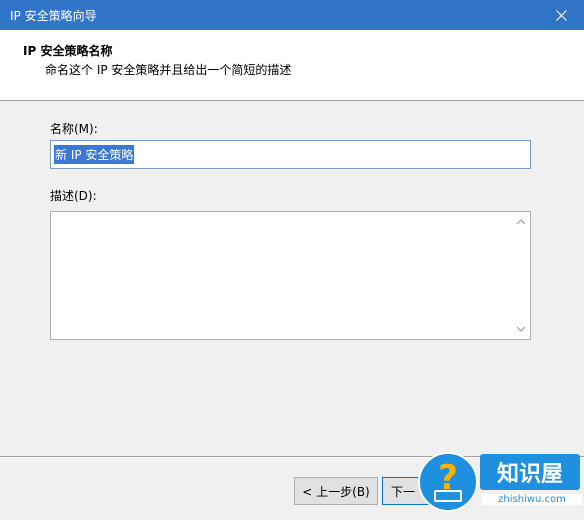 Image resolution: width=584 pixels, height=520 pixels. I want to click on watermark-brand: 知识屋, so click(530, 472).